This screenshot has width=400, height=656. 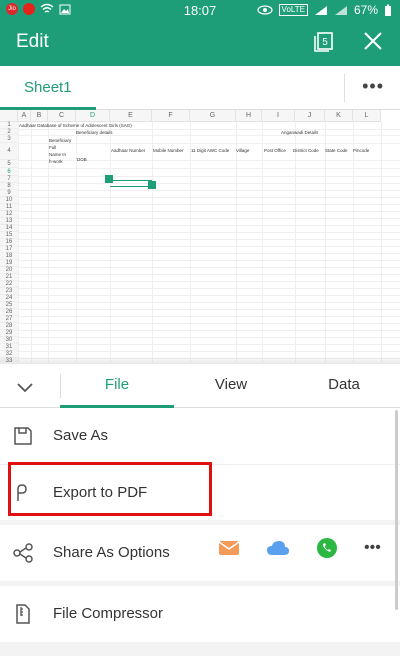 What do you see at coordinates (278, 116) in the screenshot?
I see `column-header: I` at bounding box center [278, 116].